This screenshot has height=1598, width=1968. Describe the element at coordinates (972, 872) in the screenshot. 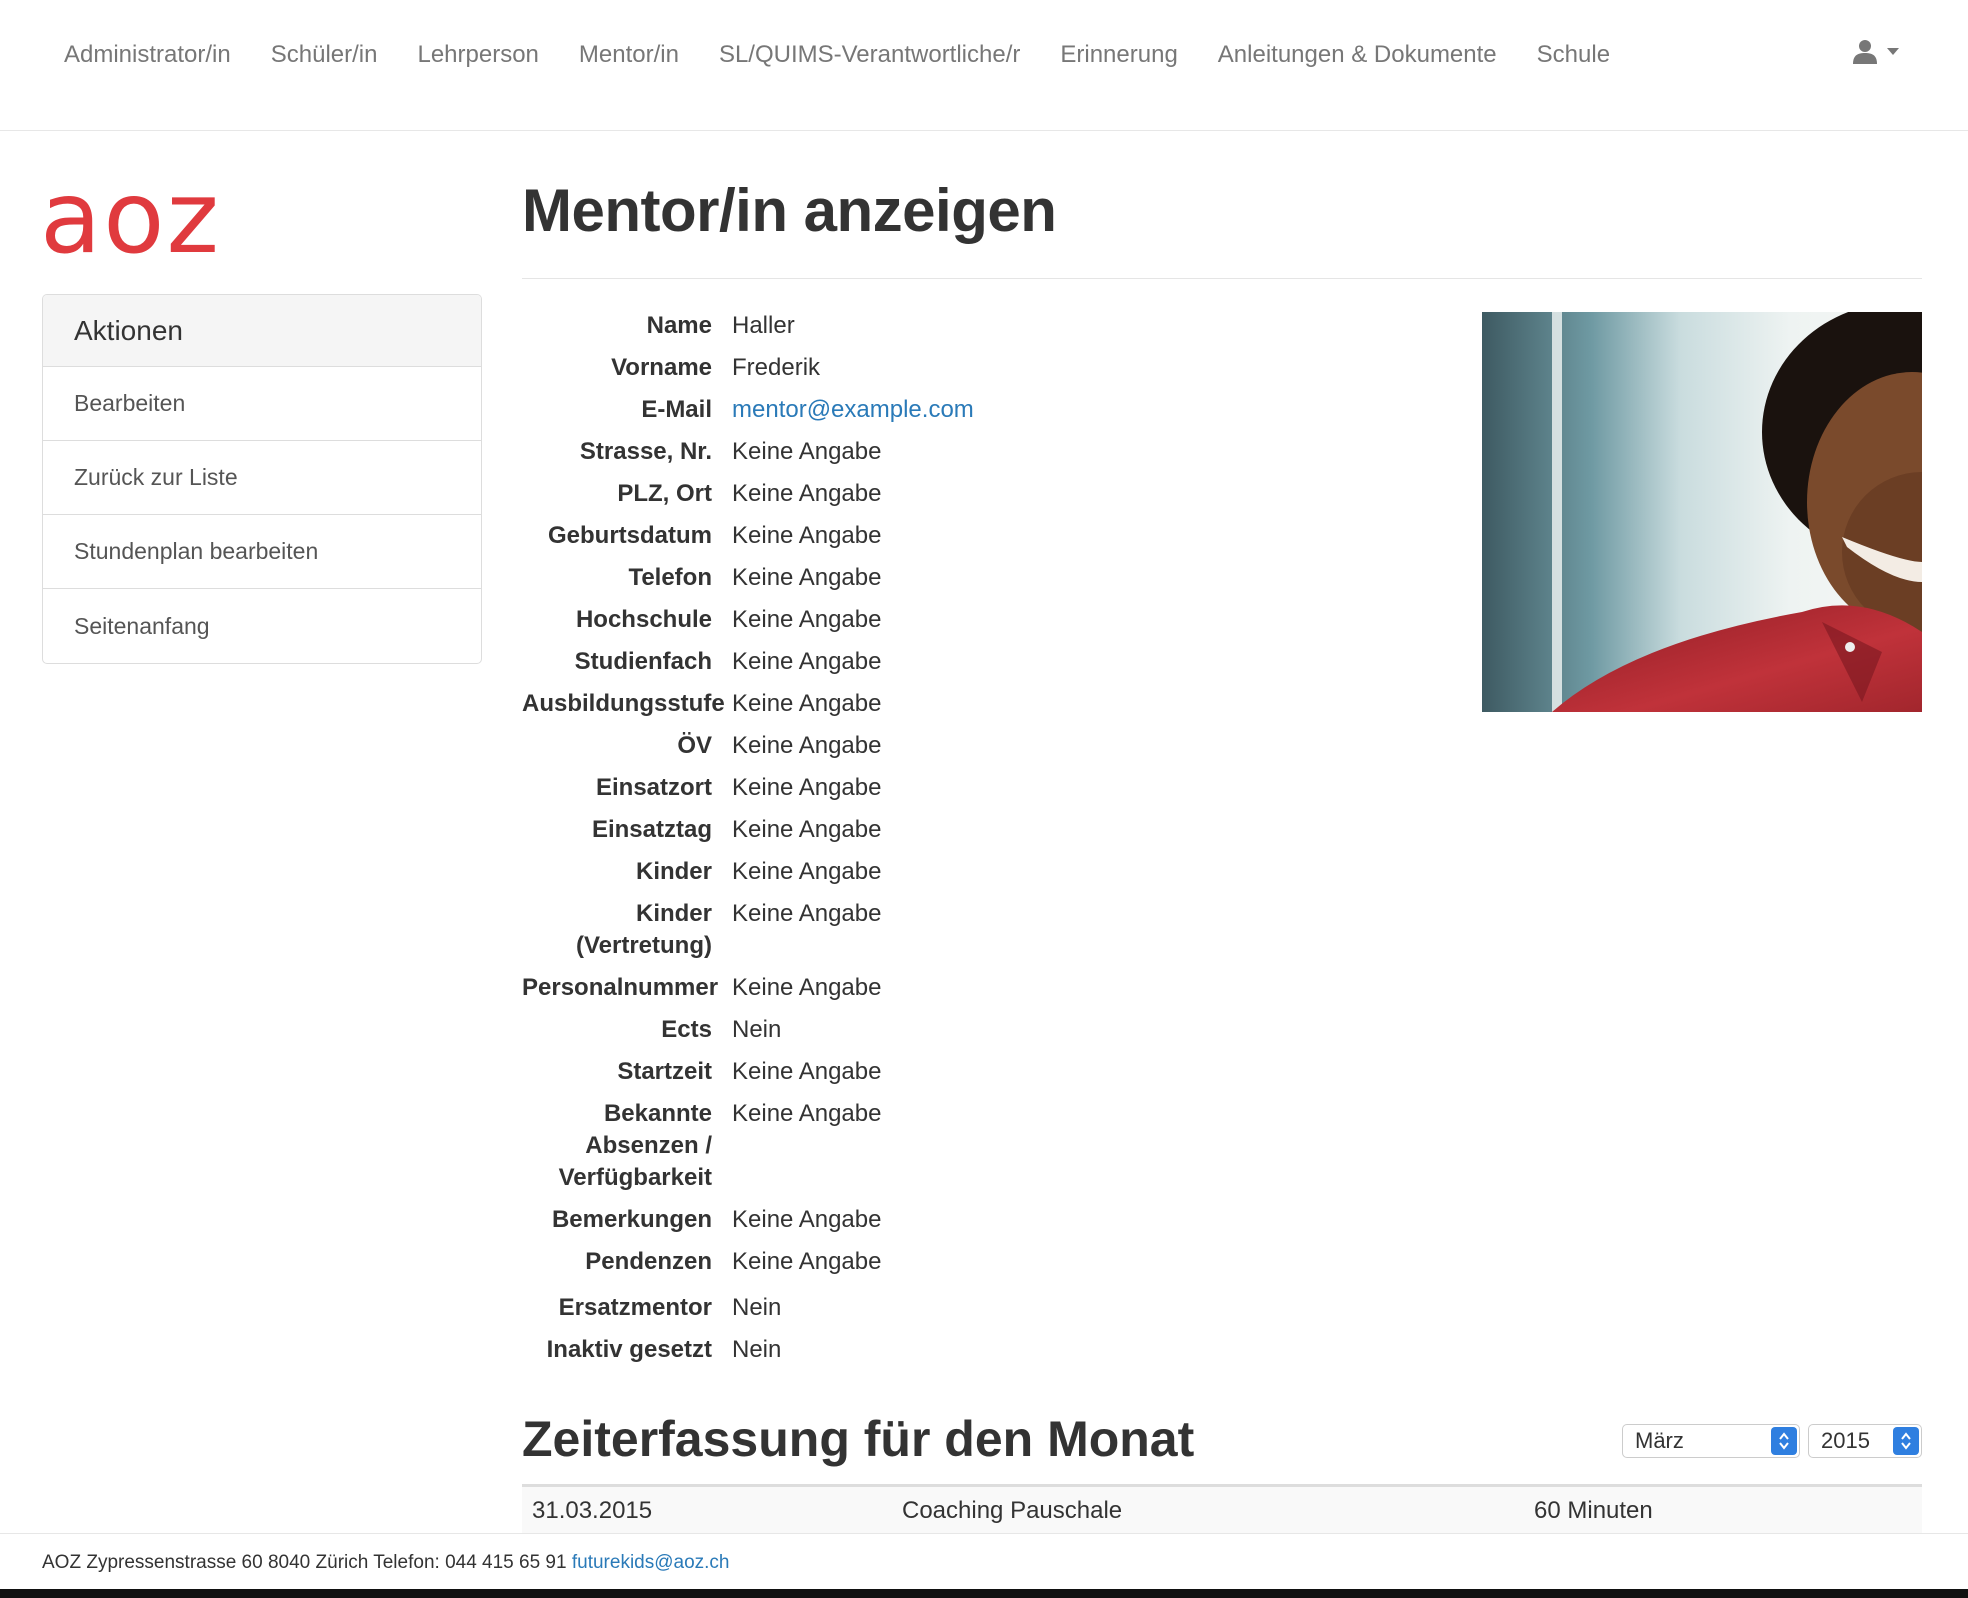

I see `detail-row-kinder: Kinder Keine Angabe` at that location.